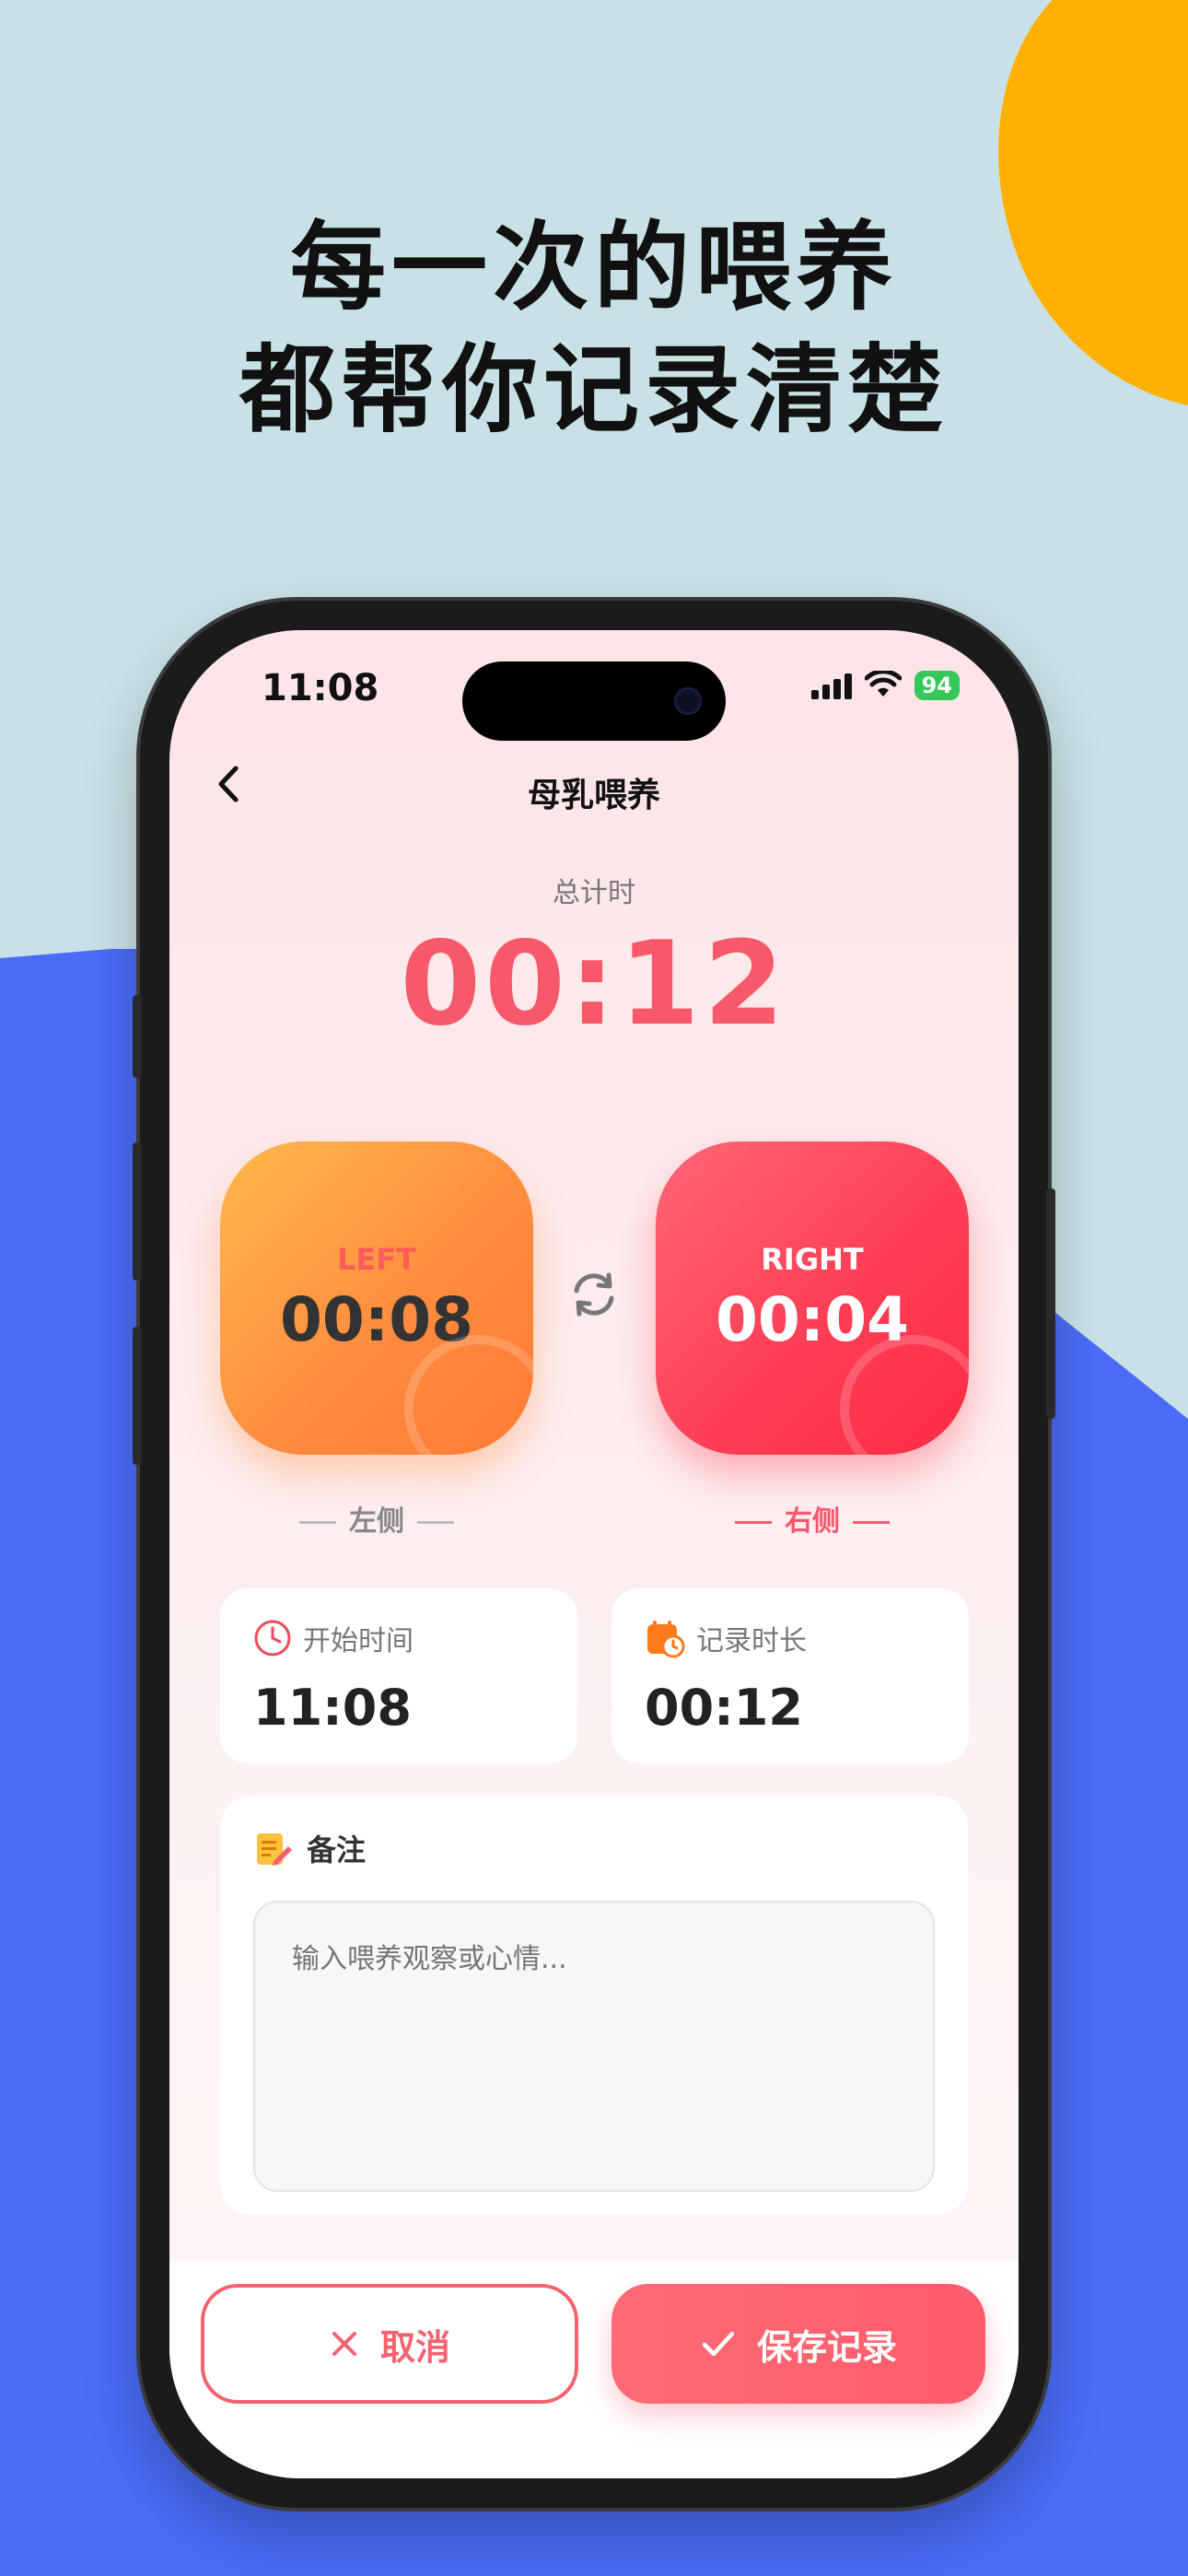 The height and width of the screenshot is (2576, 1188). I want to click on right-side-caption: 右侧, so click(812, 1518).